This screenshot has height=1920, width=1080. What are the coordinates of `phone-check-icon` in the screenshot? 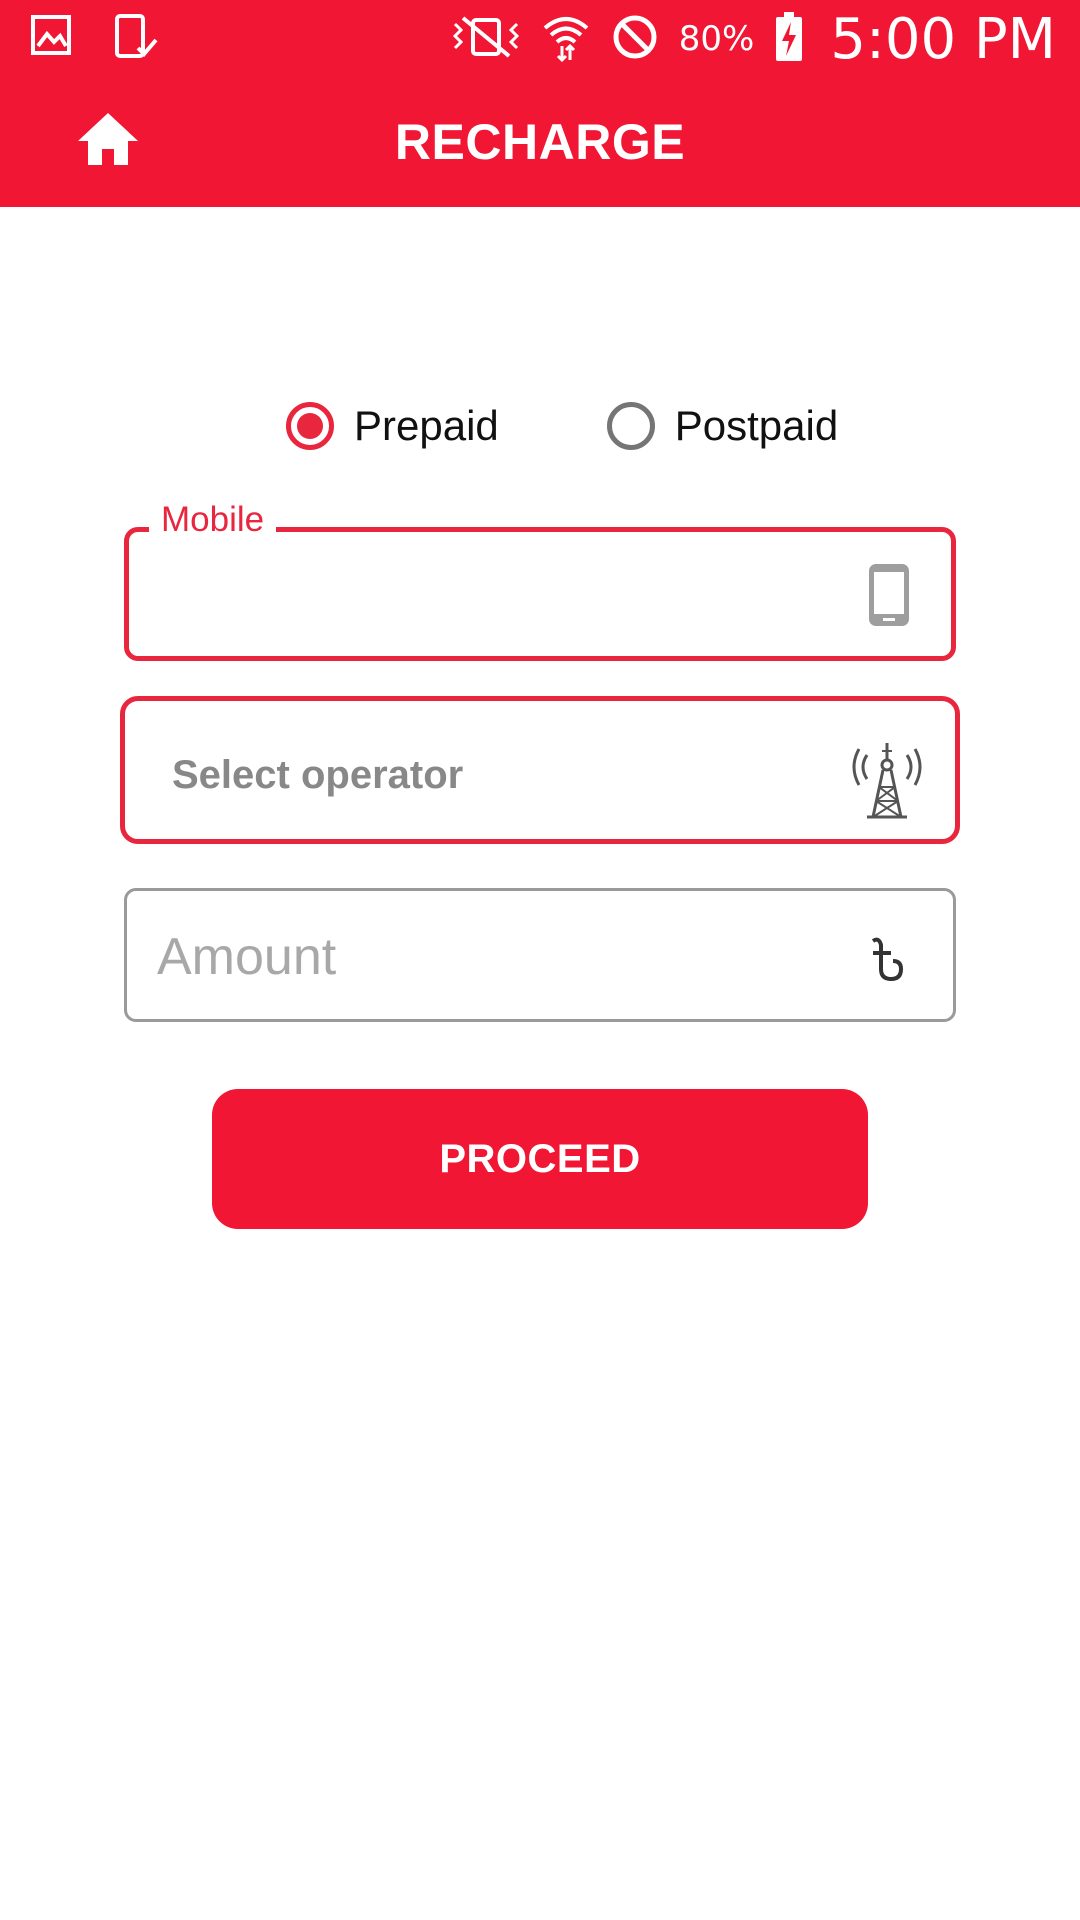 It's located at (136, 40).